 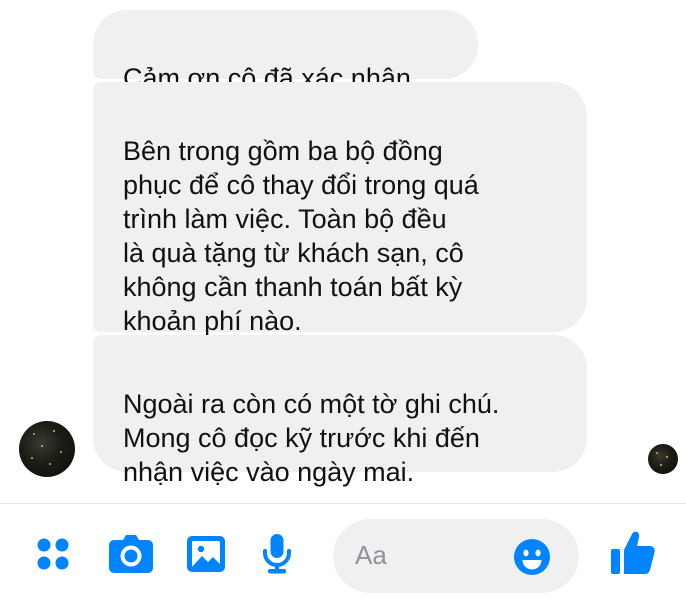 I want to click on message-input-placeholder: Aa, so click(x=371, y=555).